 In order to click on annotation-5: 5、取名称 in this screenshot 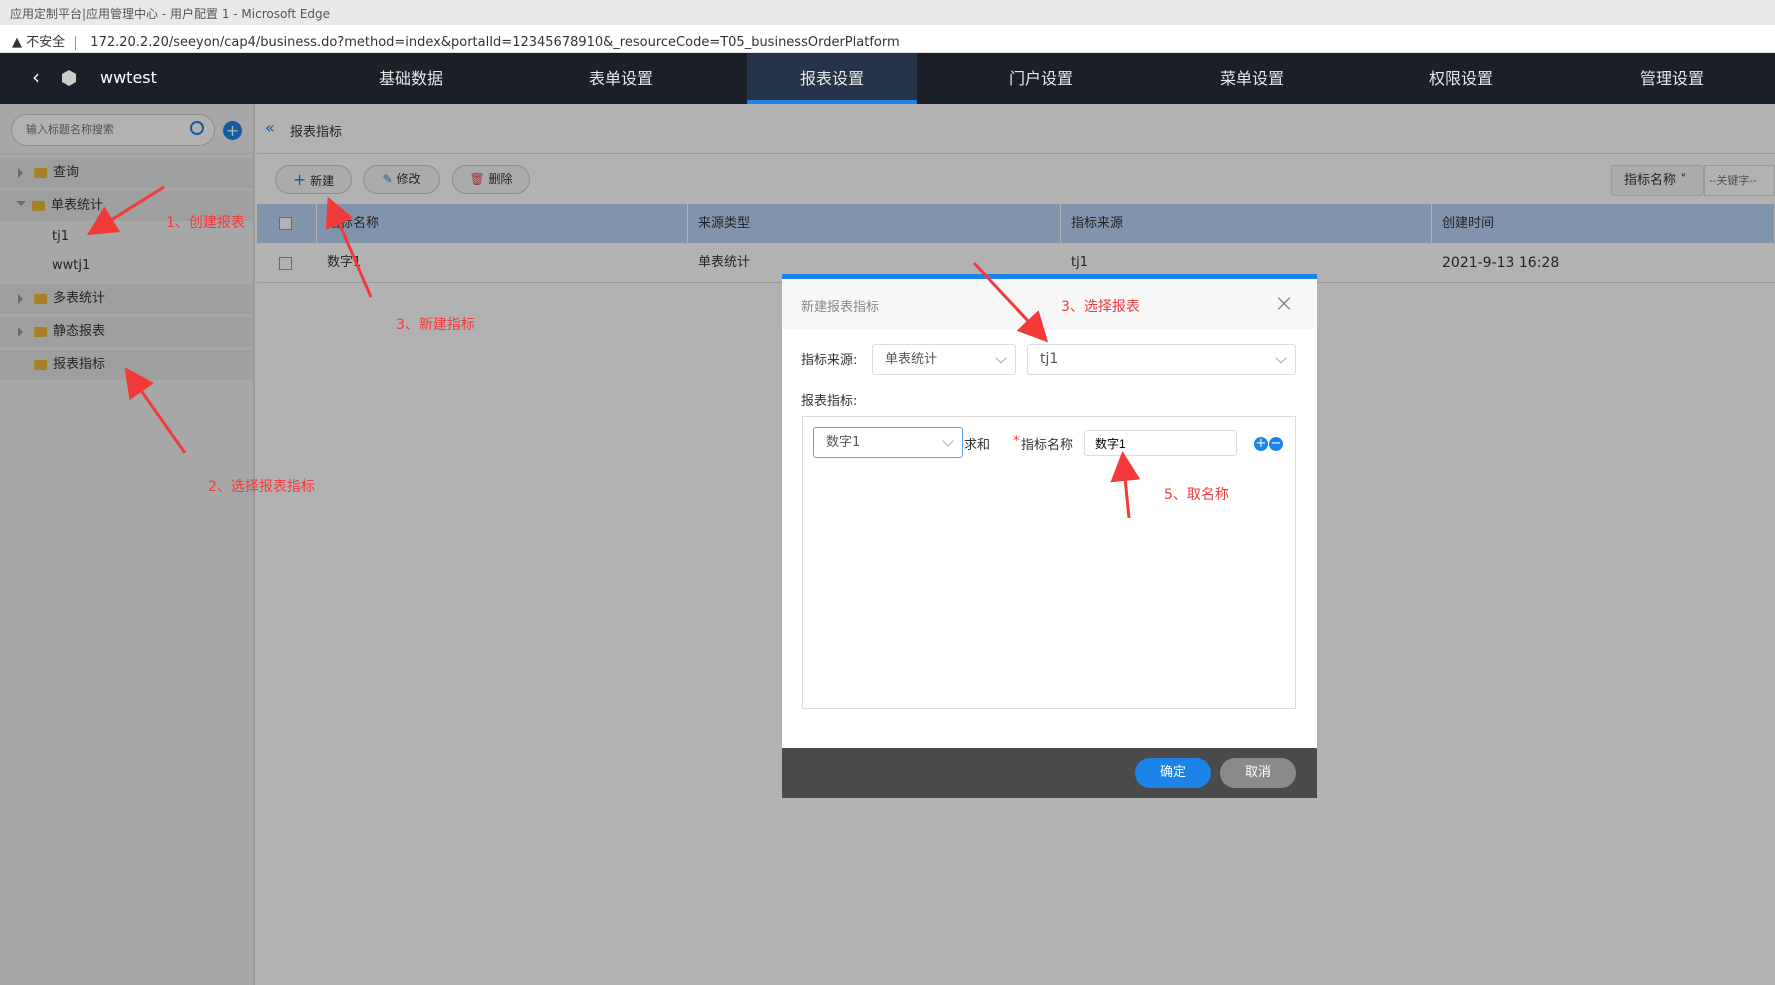, I will do `click(1196, 495)`.